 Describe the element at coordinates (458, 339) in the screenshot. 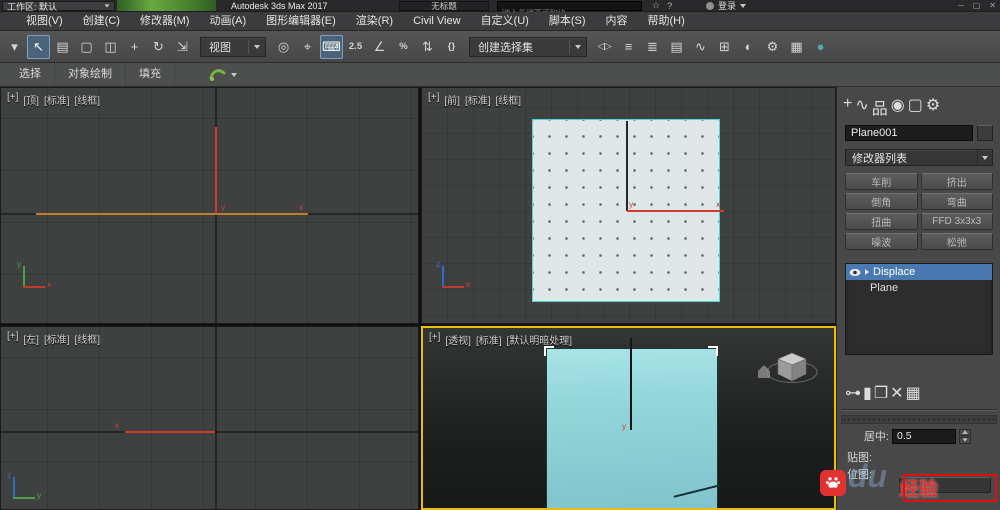

I see `vp-persp-pov-menu: [透视]` at that location.